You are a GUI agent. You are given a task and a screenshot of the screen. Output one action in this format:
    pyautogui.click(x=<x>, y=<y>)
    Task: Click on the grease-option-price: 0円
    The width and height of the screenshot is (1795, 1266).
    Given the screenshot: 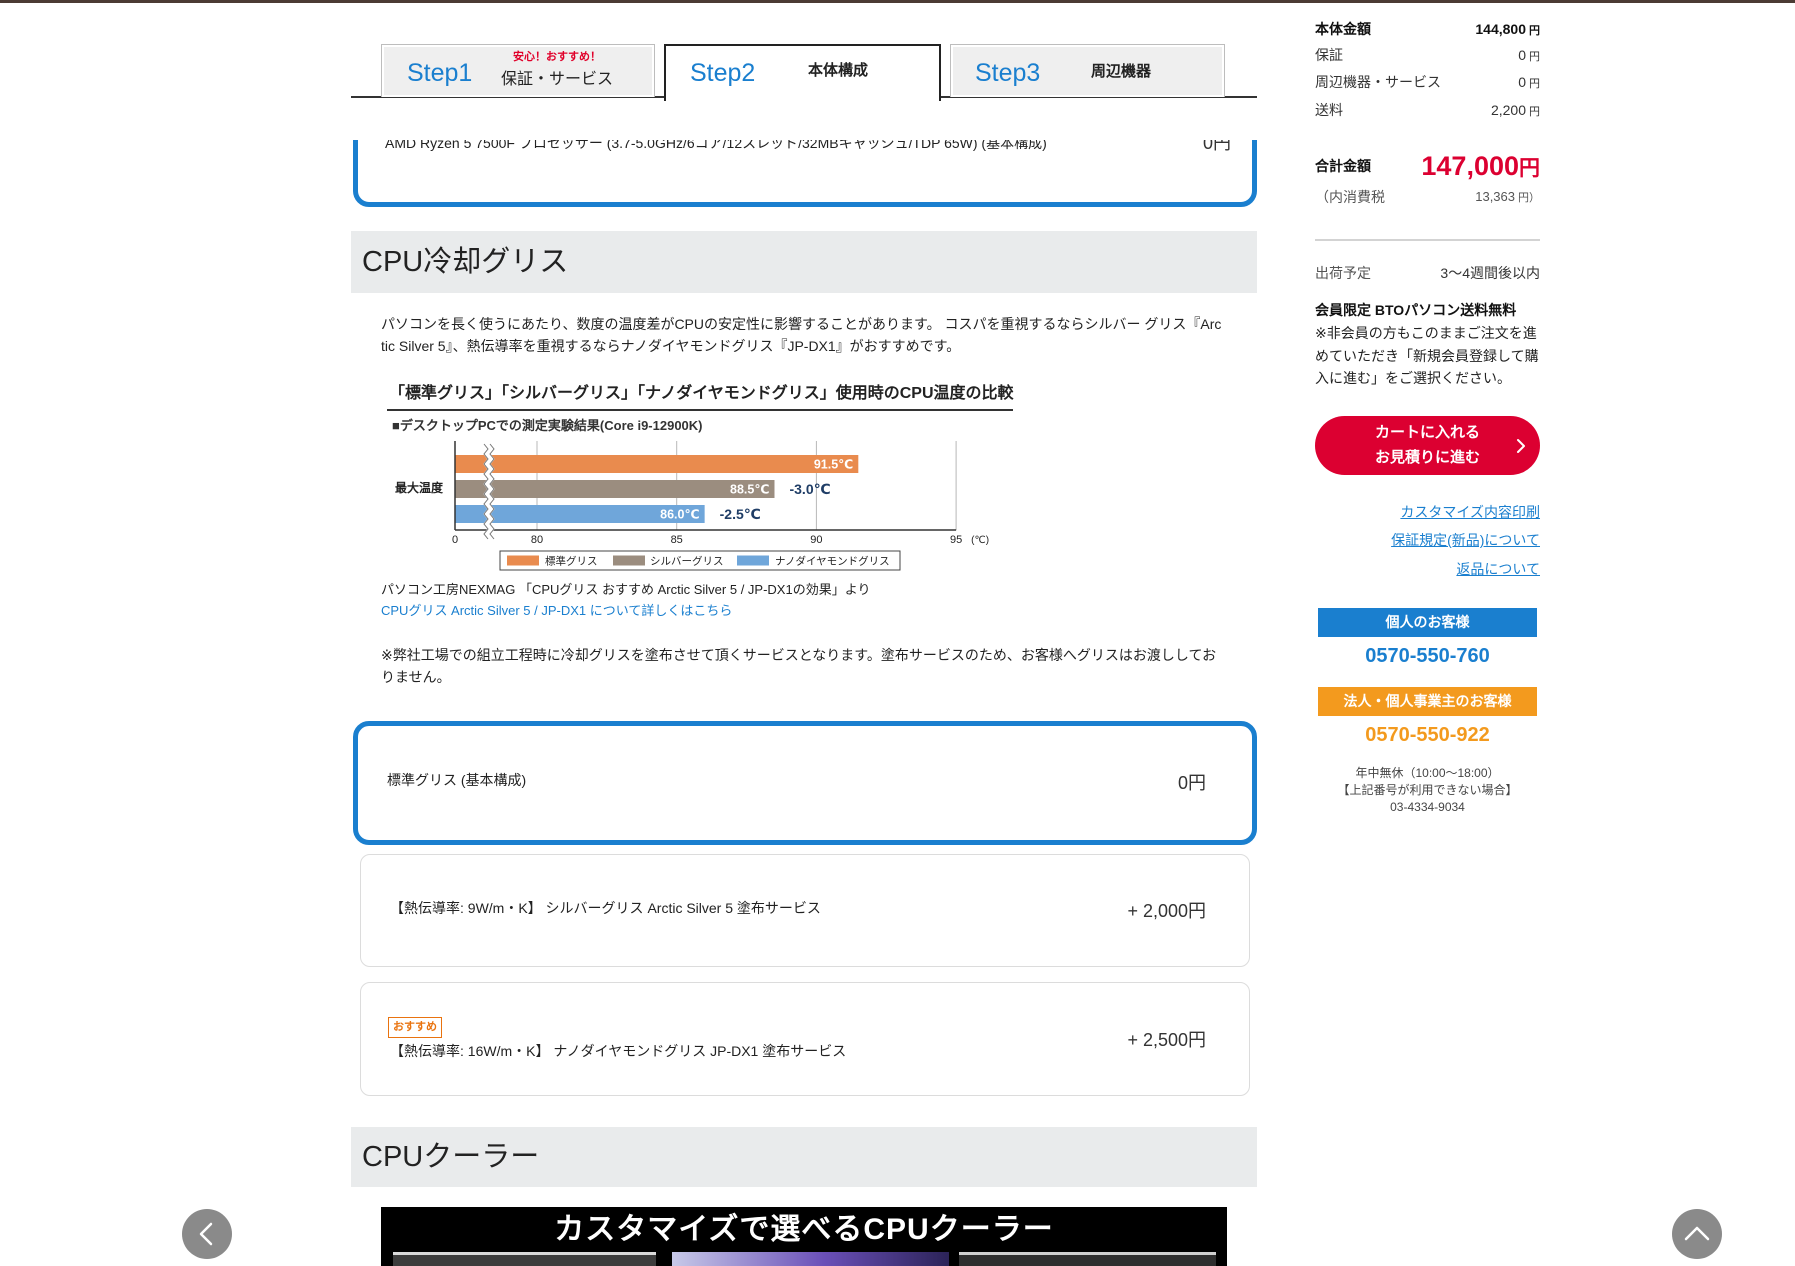 What is the action you would take?
    pyautogui.click(x=1191, y=783)
    